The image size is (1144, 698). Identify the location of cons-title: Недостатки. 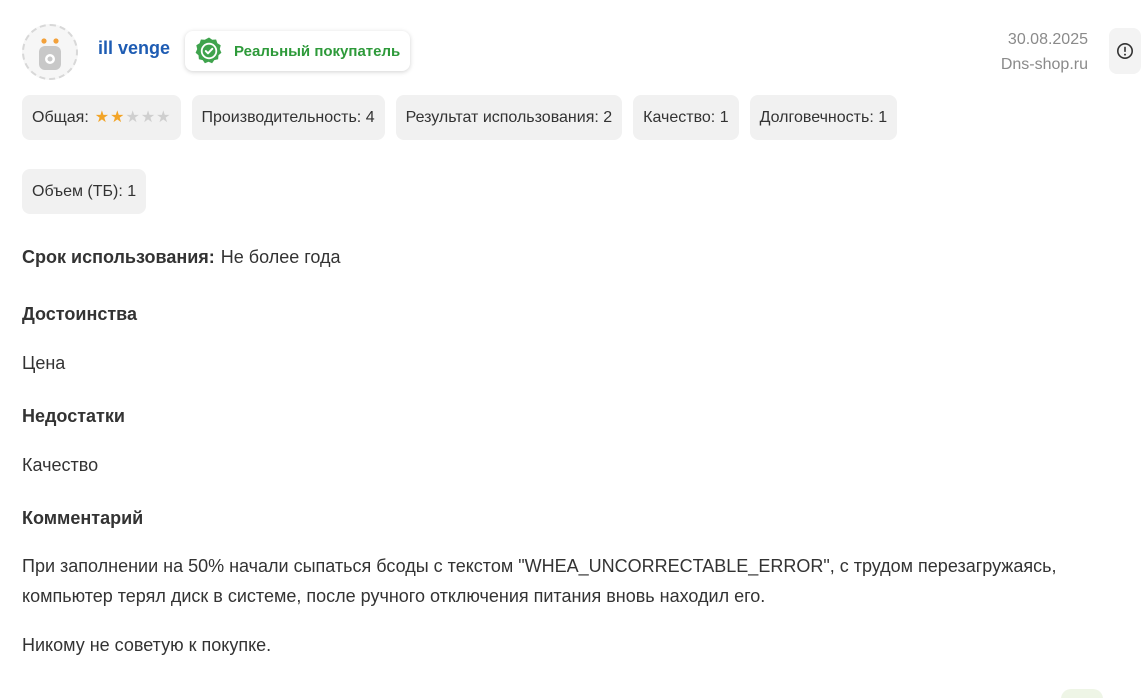
(73, 416).